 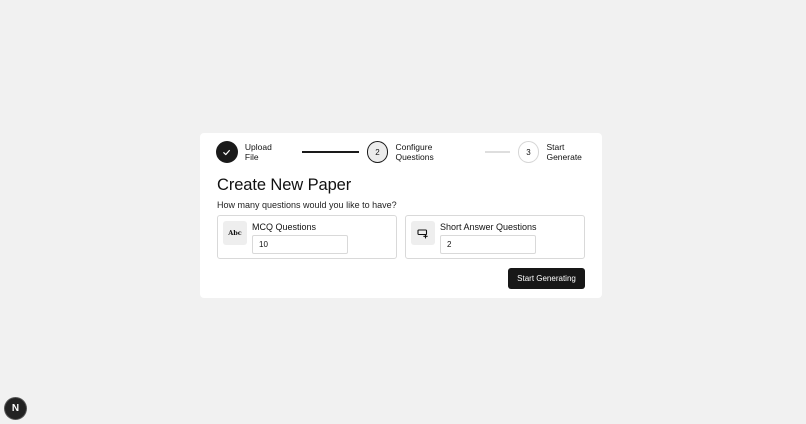 I want to click on step-start-generate: 3 Start Generate, so click(x=559, y=152).